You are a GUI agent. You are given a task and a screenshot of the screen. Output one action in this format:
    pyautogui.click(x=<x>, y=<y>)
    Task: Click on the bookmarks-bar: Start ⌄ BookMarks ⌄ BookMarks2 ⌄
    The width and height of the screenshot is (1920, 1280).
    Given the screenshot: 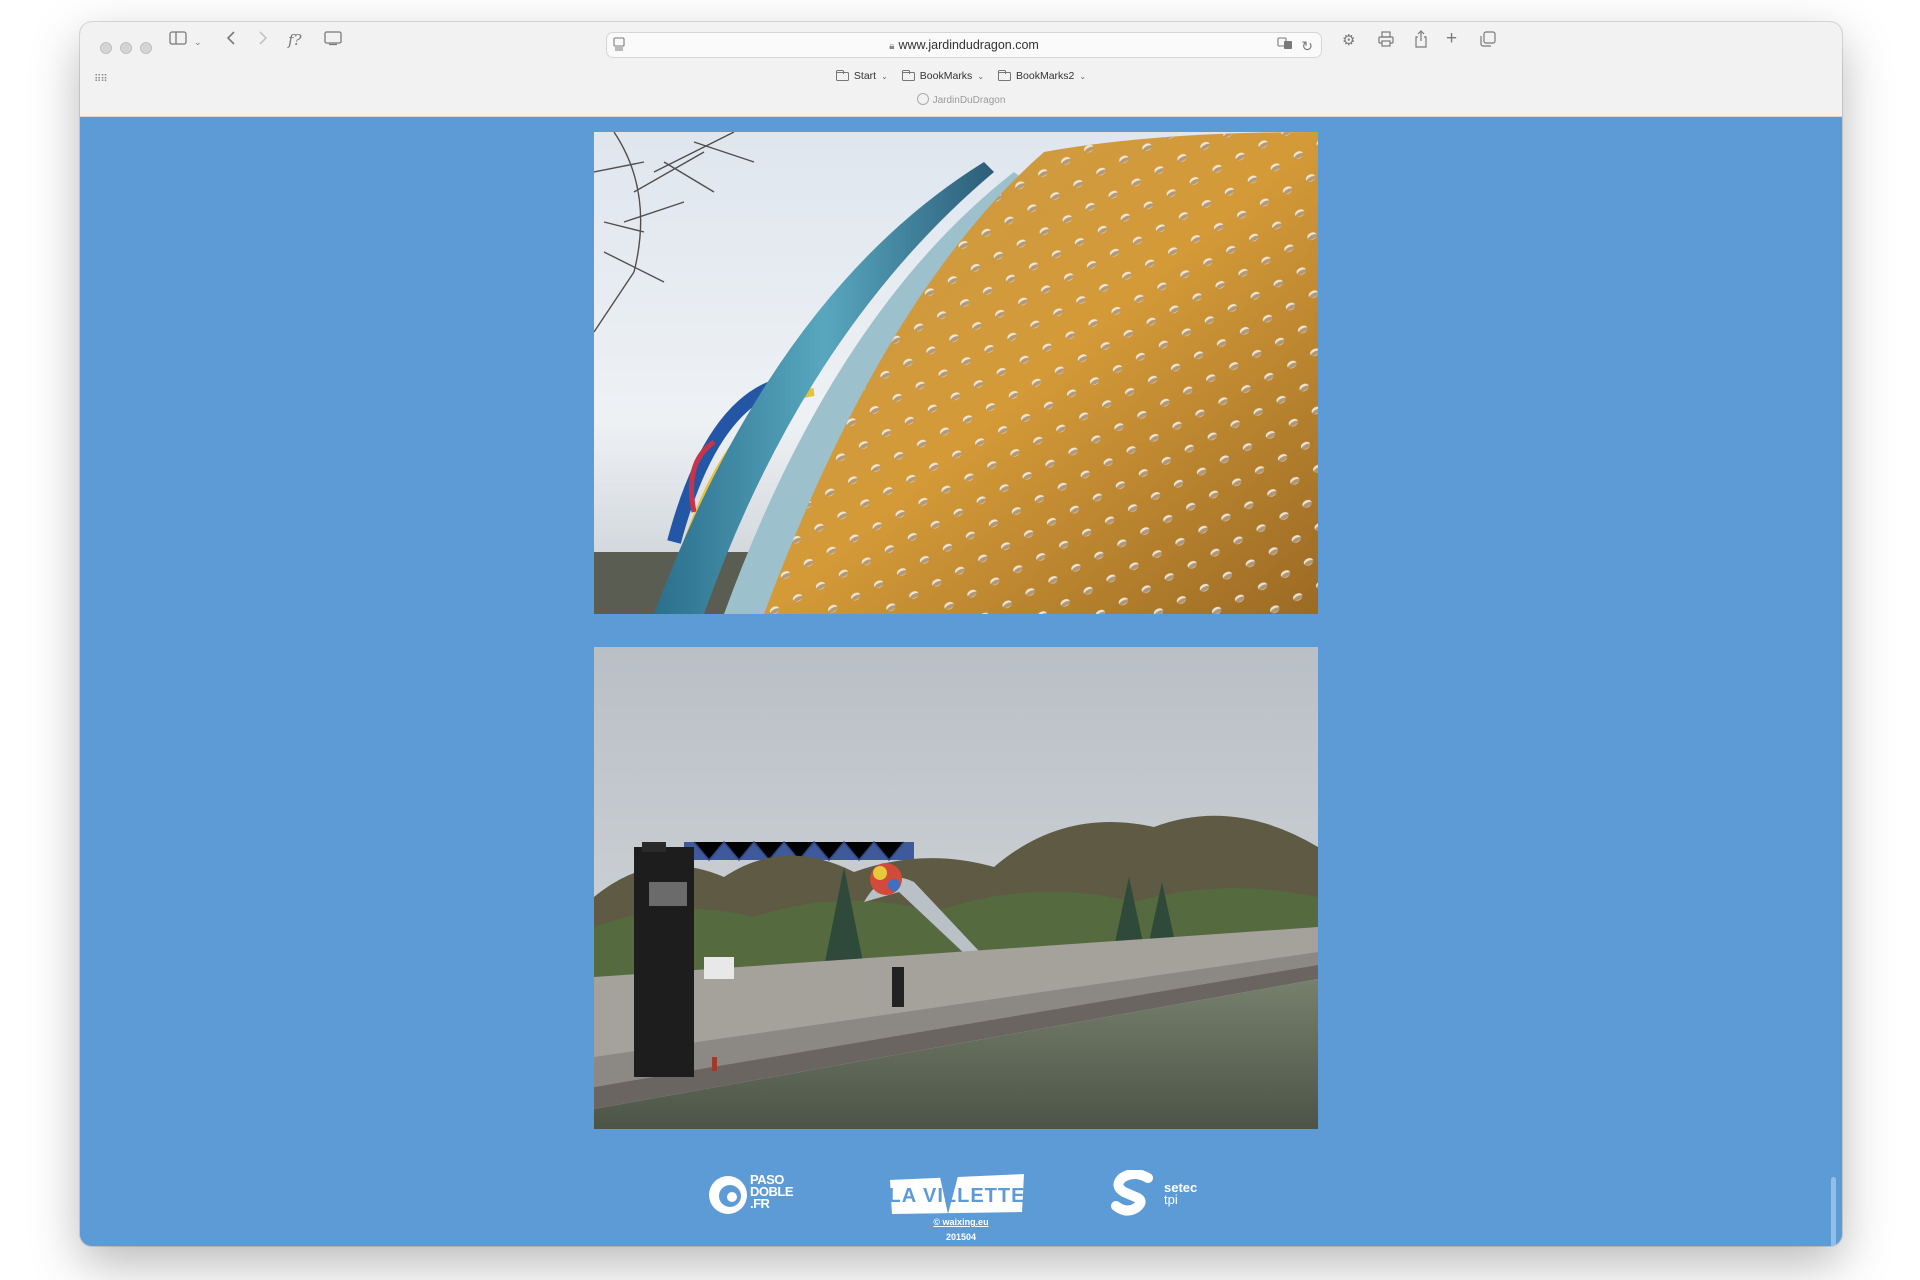 What is the action you would take?
    pyautogui.click(x=961, y=75)
    